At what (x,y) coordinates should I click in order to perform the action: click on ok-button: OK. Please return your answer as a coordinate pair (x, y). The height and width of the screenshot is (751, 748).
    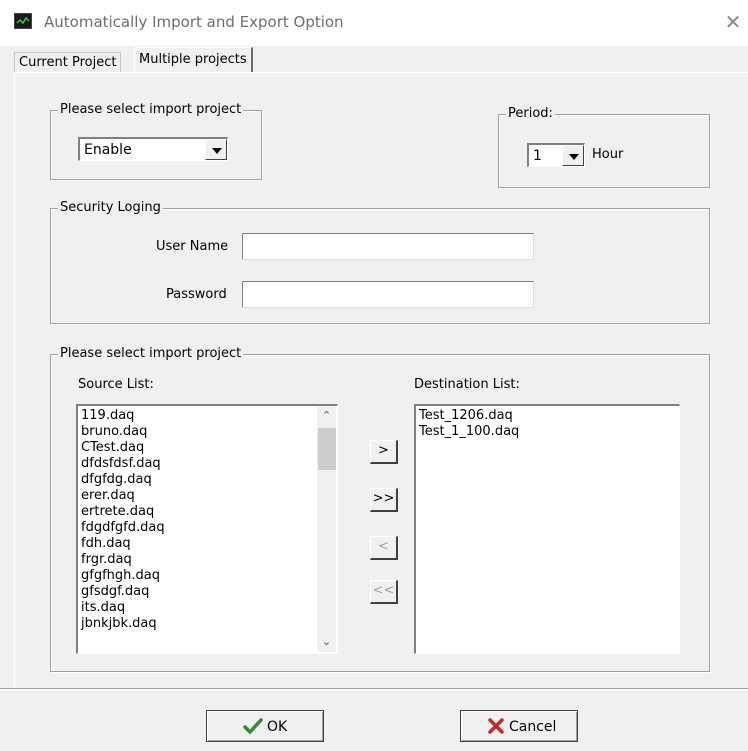
    Looking at the image, I should click on (265, 726).